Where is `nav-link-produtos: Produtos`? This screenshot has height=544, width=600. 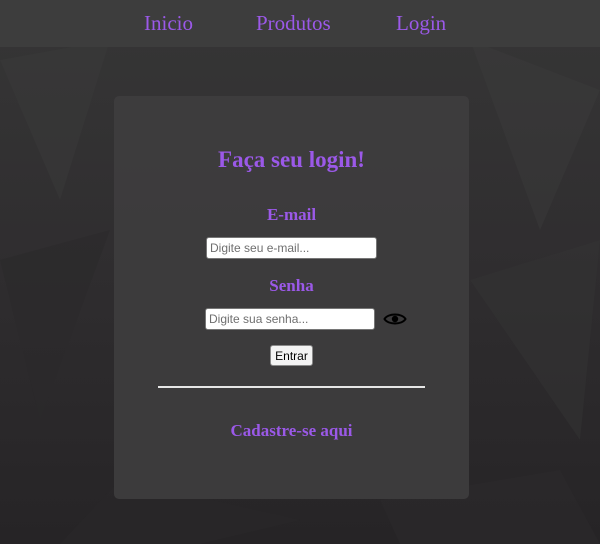 nav-link-produtos: Produtos is located at coordinates (293, 23).